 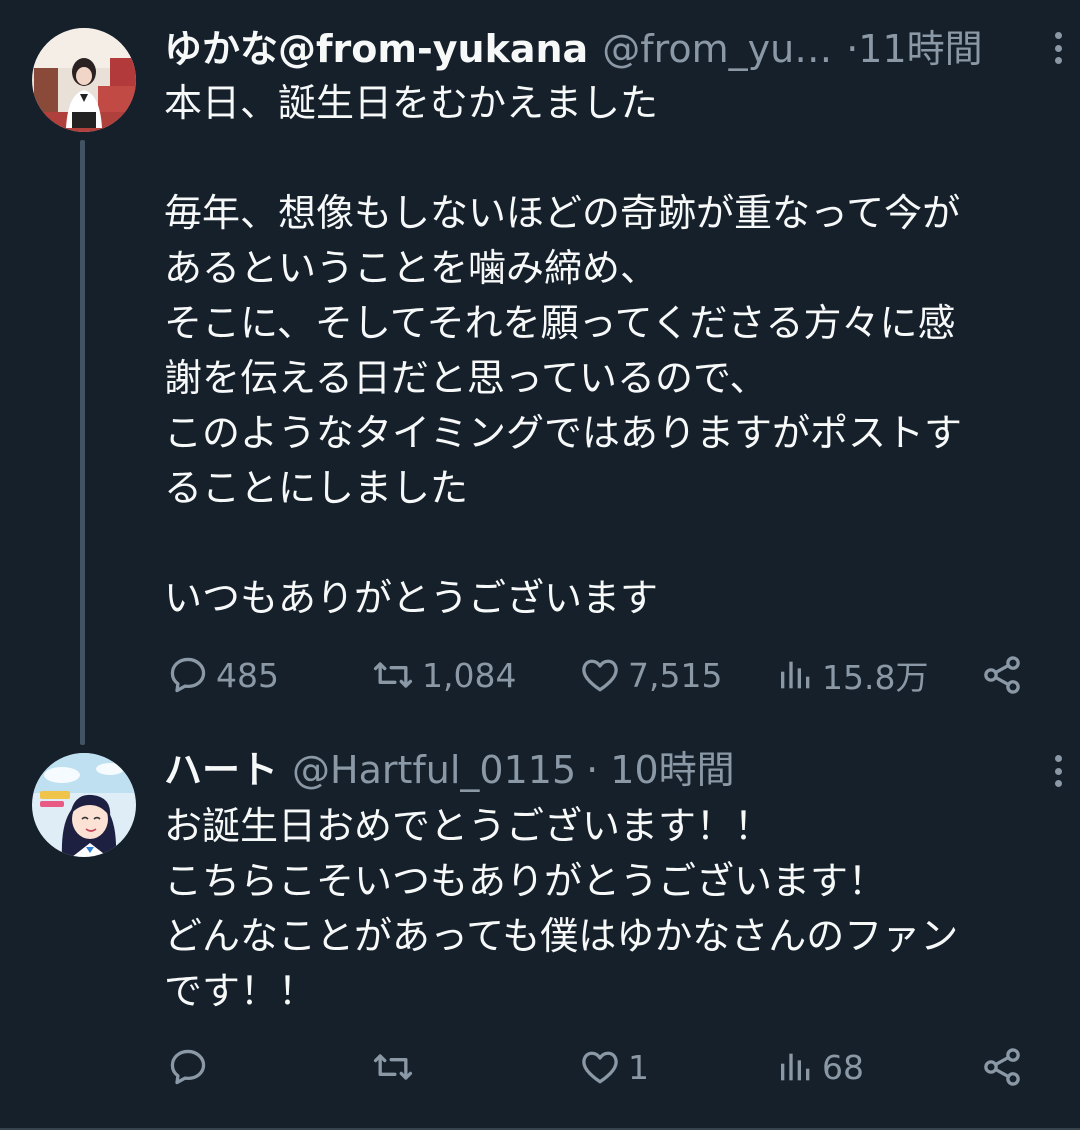 I want to click on like-button: 1, so click(x=613, y=1067).